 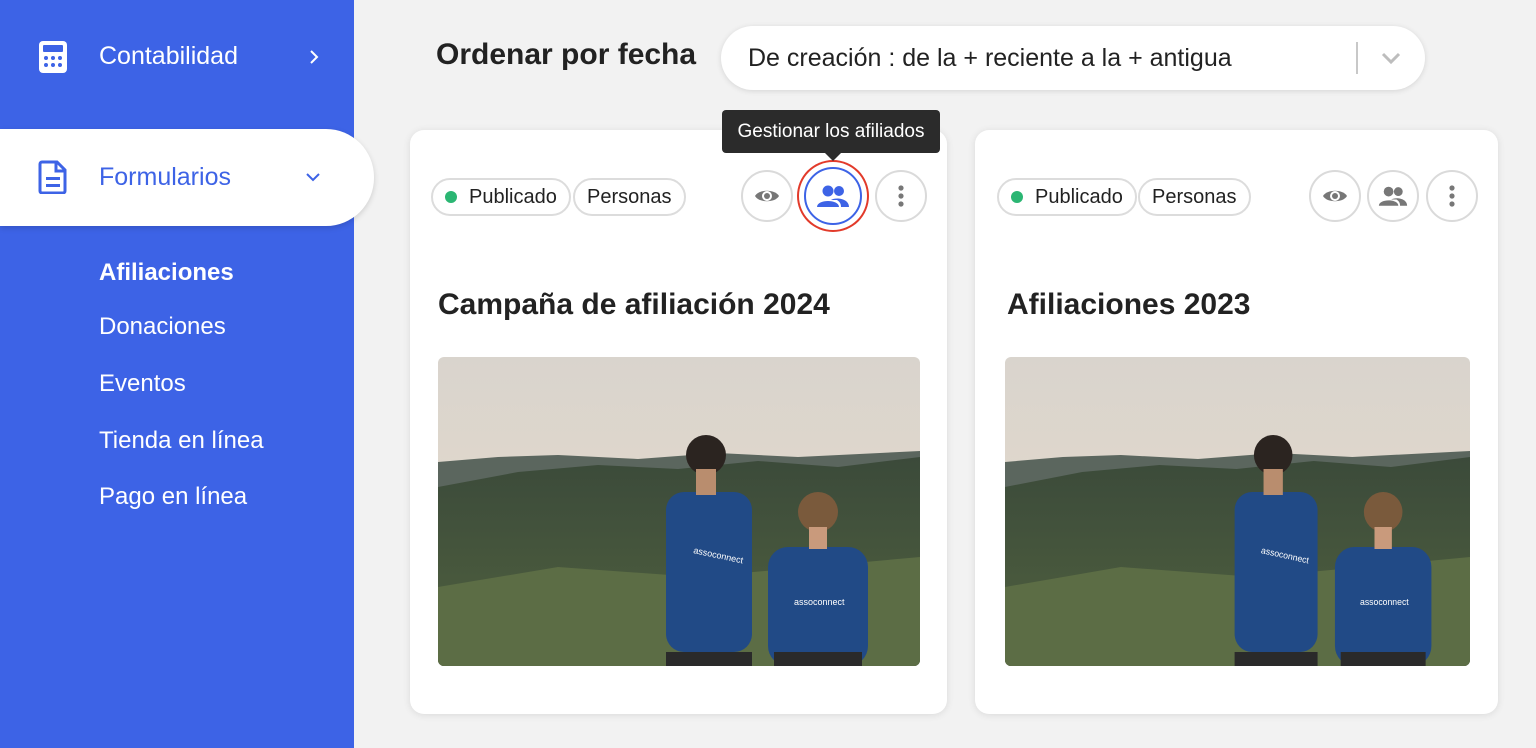 I want to click on sidebar-subitem-eventos: Eventos, so click(x=142, y=384).